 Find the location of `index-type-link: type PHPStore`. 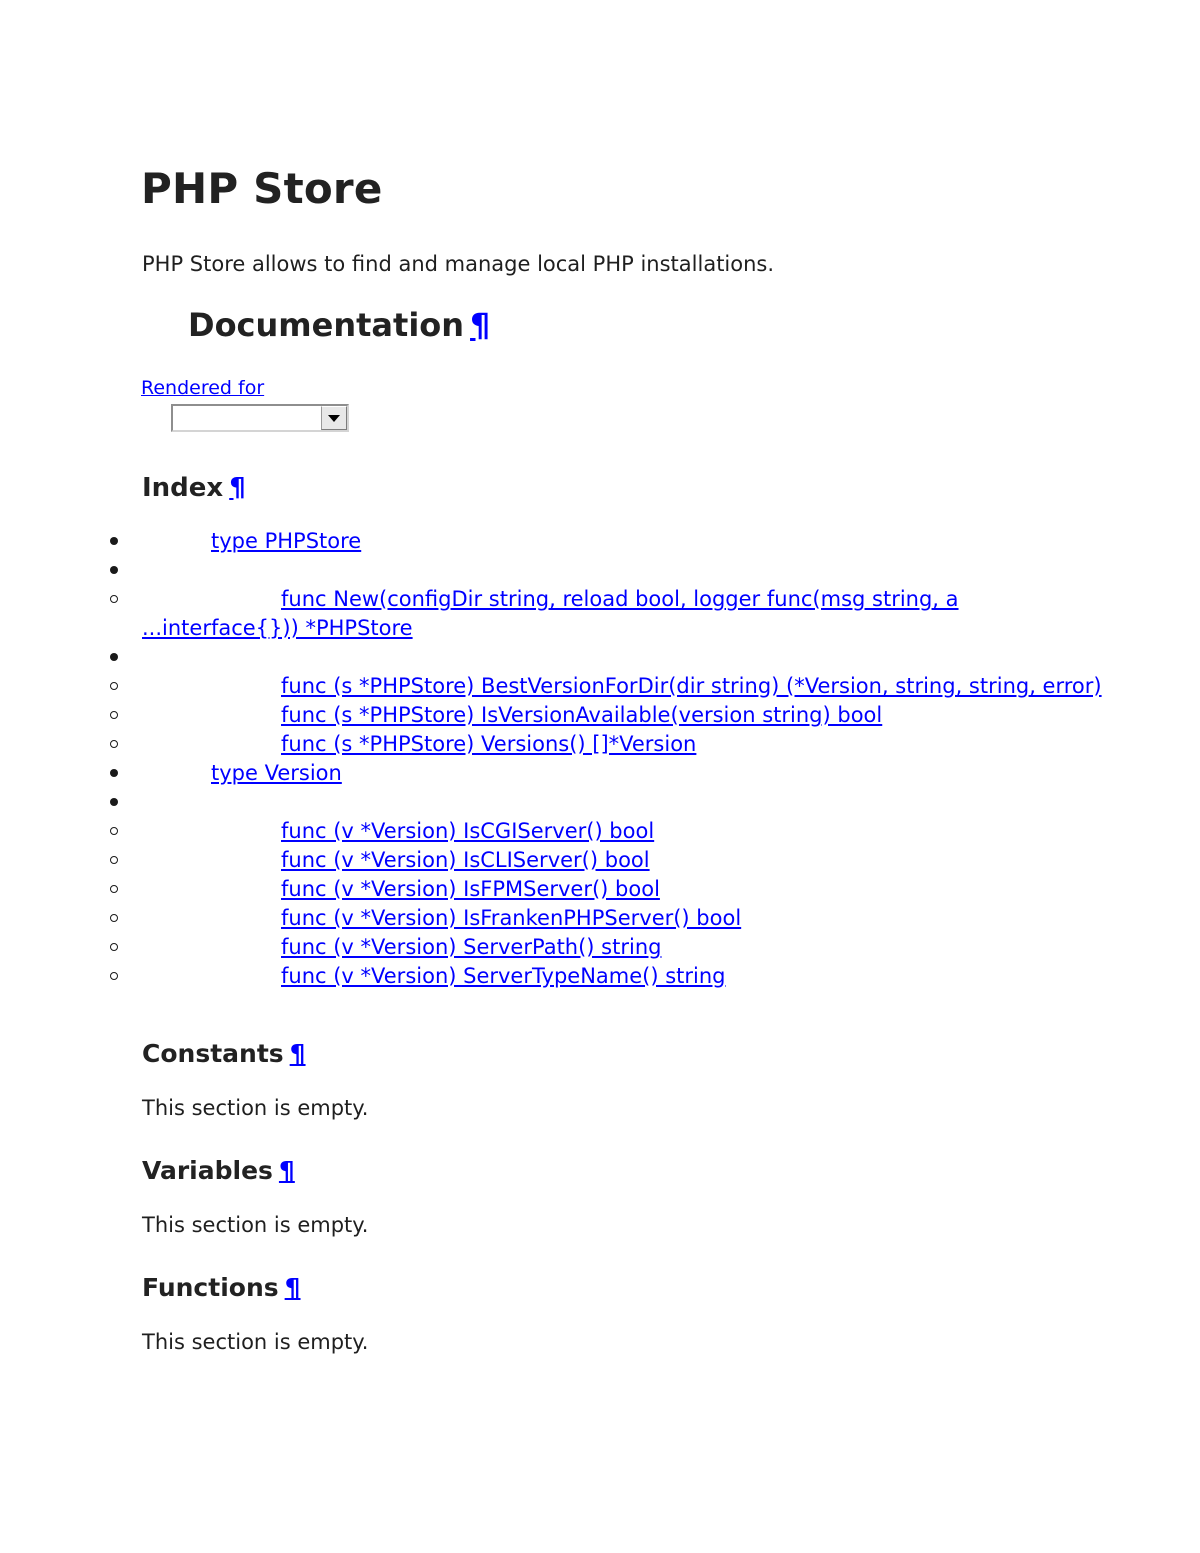

index-type-link: type PHPStore is located at coordinates (286, 541).